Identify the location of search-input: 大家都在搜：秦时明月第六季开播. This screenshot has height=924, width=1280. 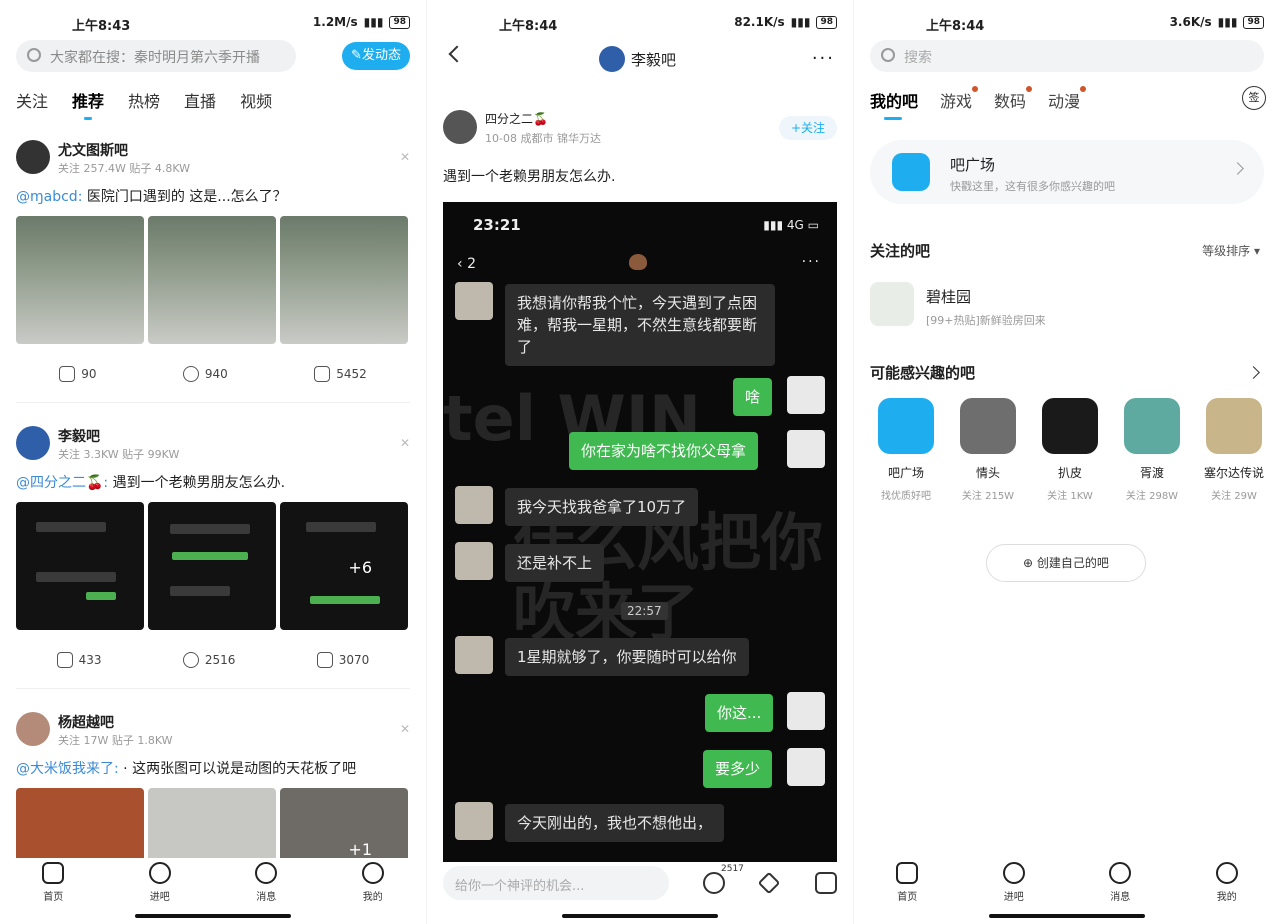
(156, 56).